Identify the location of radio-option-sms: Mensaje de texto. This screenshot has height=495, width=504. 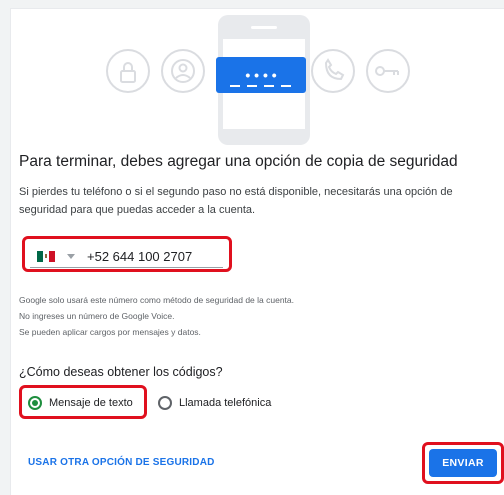
(80, 403).